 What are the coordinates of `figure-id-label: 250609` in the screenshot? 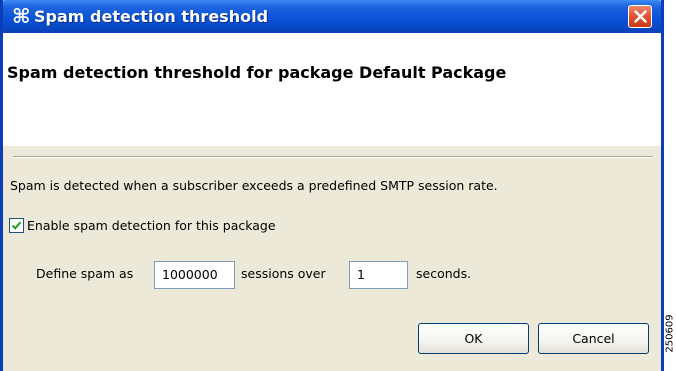 It's located at (670, 333).